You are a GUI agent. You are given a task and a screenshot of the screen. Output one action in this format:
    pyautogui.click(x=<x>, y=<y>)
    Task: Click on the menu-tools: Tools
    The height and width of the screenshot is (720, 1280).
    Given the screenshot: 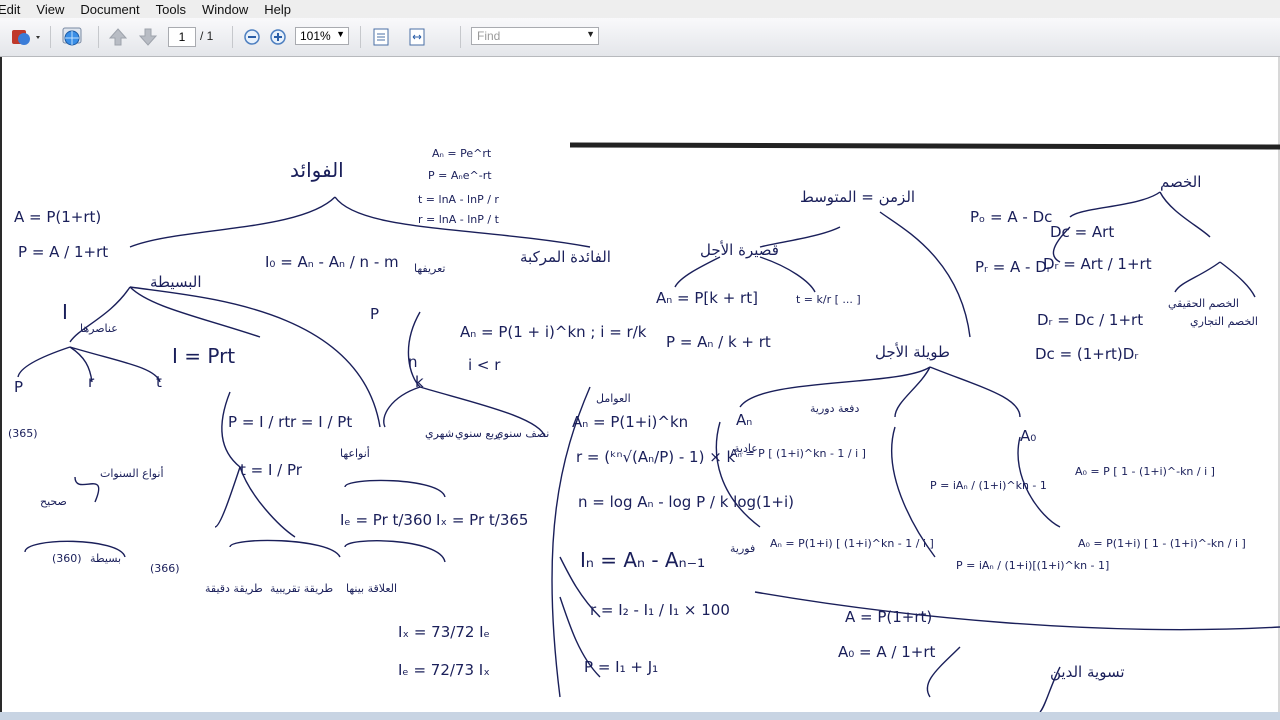 What is the action you would take?
    pyautogui.click(x=171, y=9)
    